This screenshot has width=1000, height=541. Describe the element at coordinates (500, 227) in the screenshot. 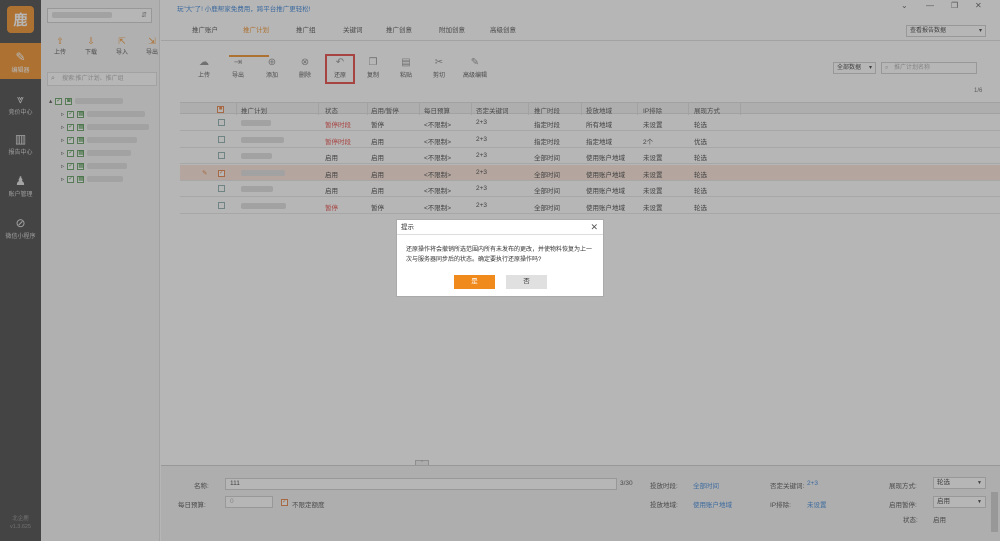

I see `dialog-title: 提示` at that location.